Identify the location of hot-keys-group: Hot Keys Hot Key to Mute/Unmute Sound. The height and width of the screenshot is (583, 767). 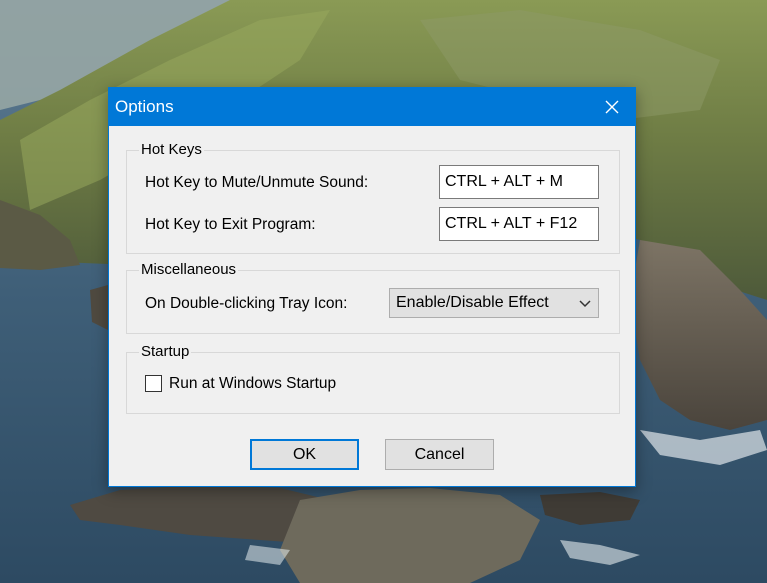
(373, 197).